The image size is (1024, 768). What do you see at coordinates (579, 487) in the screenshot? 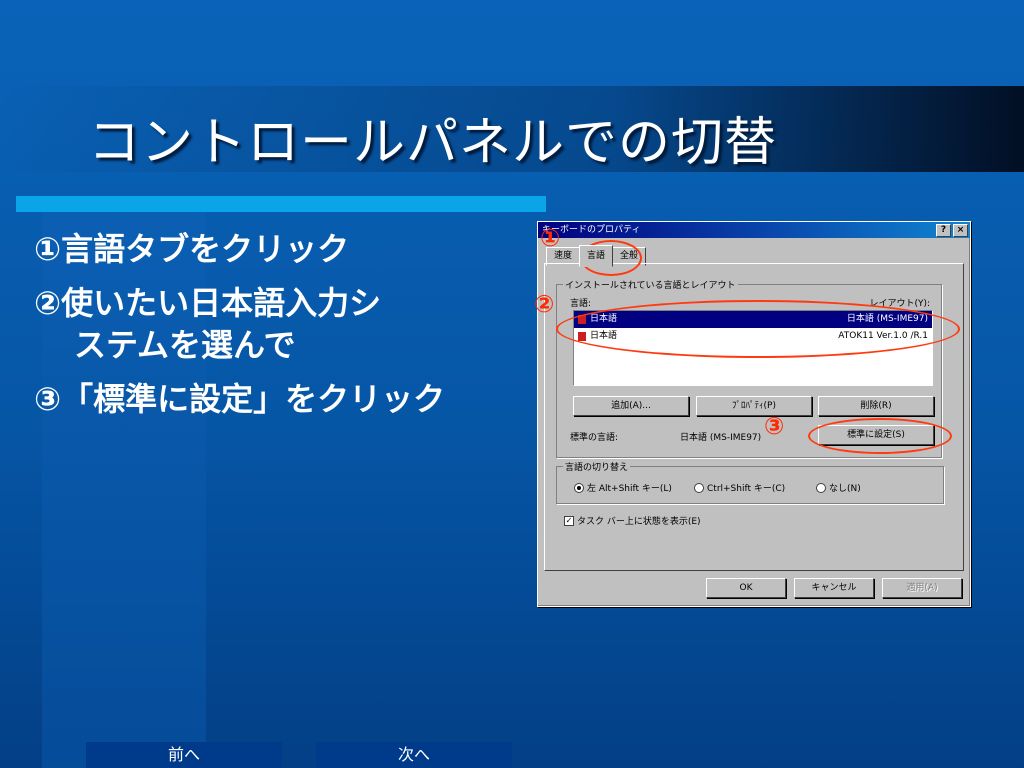
I see `radio-selected-icon` at bounding box center [579, 487].